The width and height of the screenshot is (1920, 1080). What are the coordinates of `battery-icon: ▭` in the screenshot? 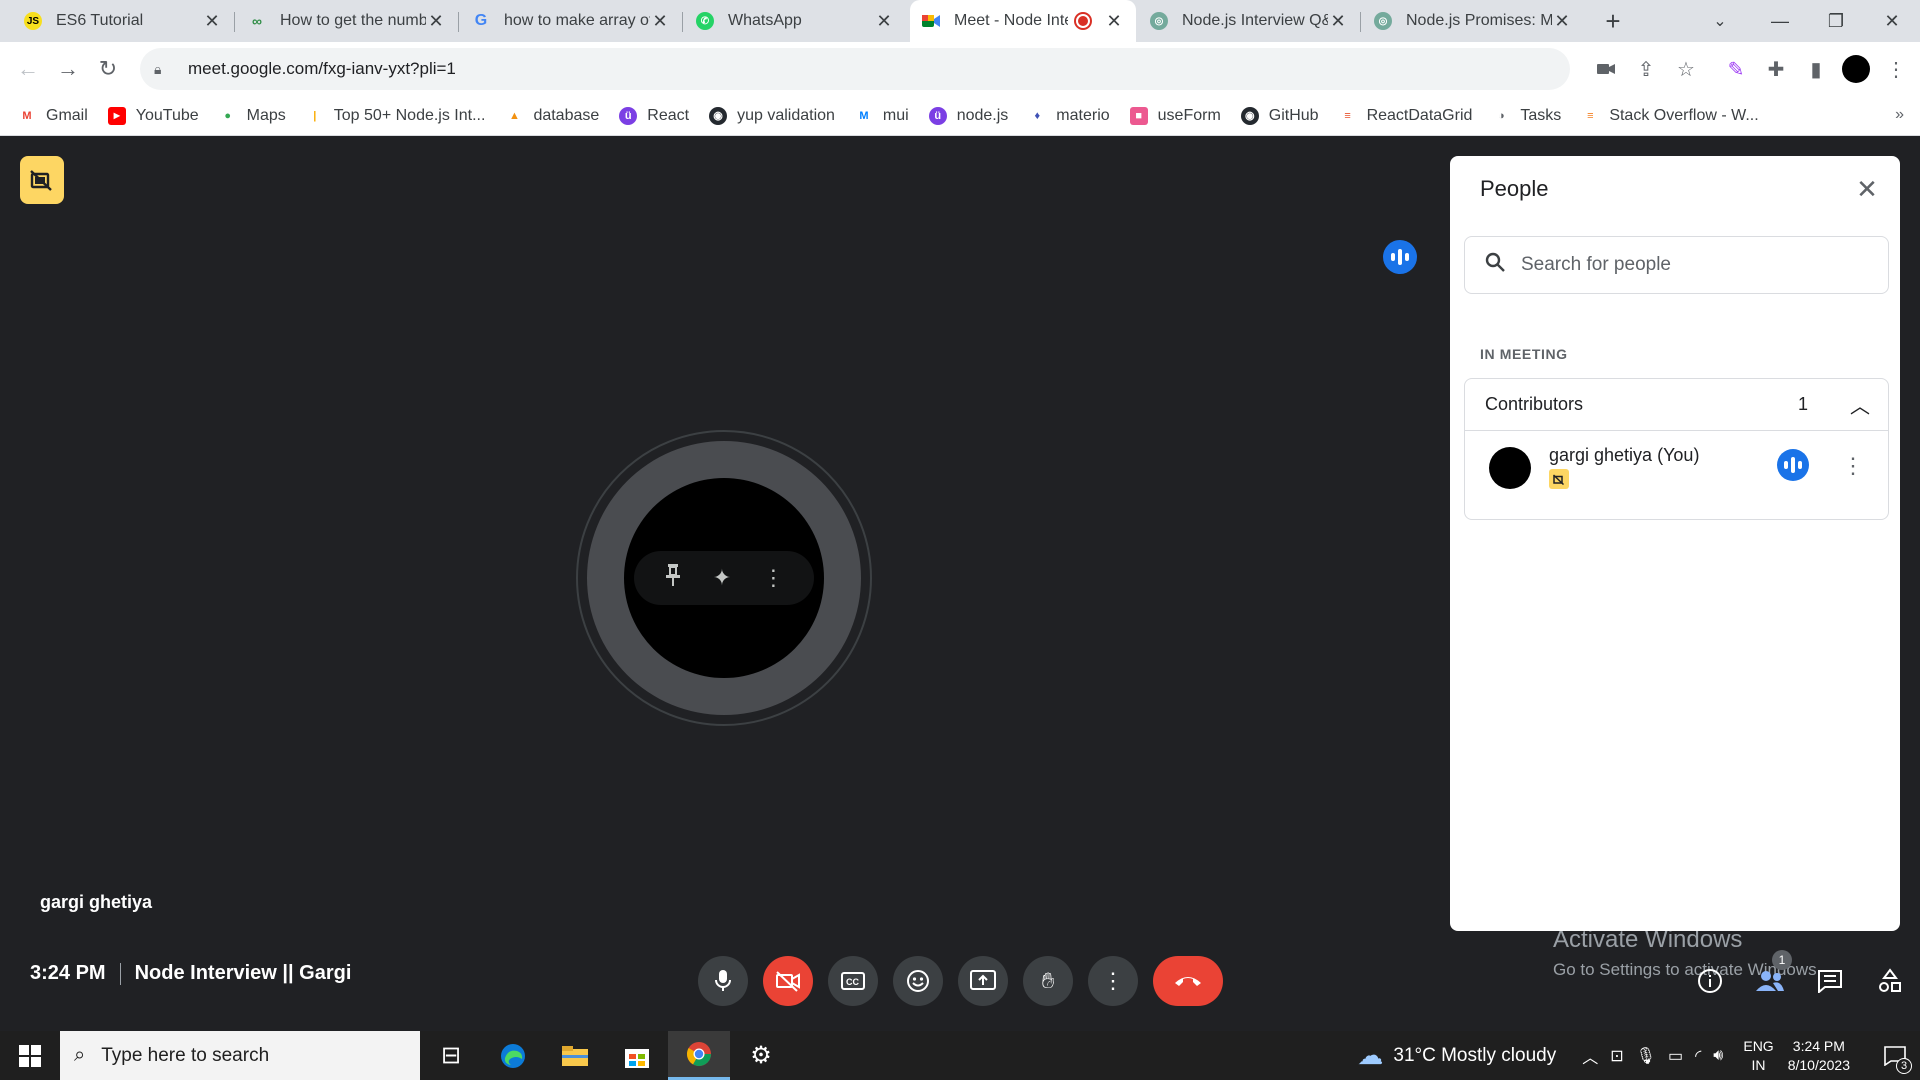 It's located at (1675, 1056).